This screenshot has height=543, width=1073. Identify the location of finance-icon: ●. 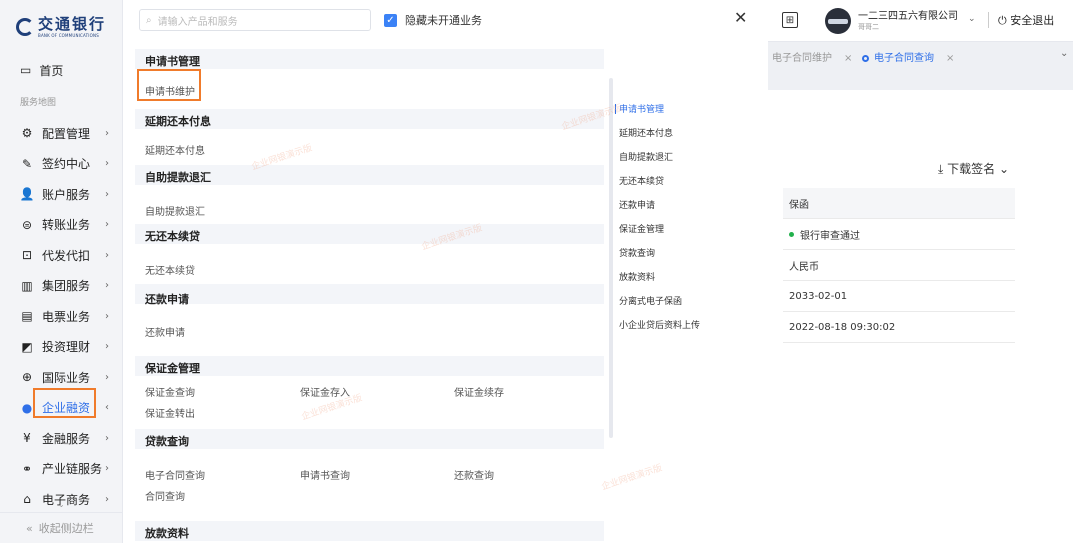
(27, 407).